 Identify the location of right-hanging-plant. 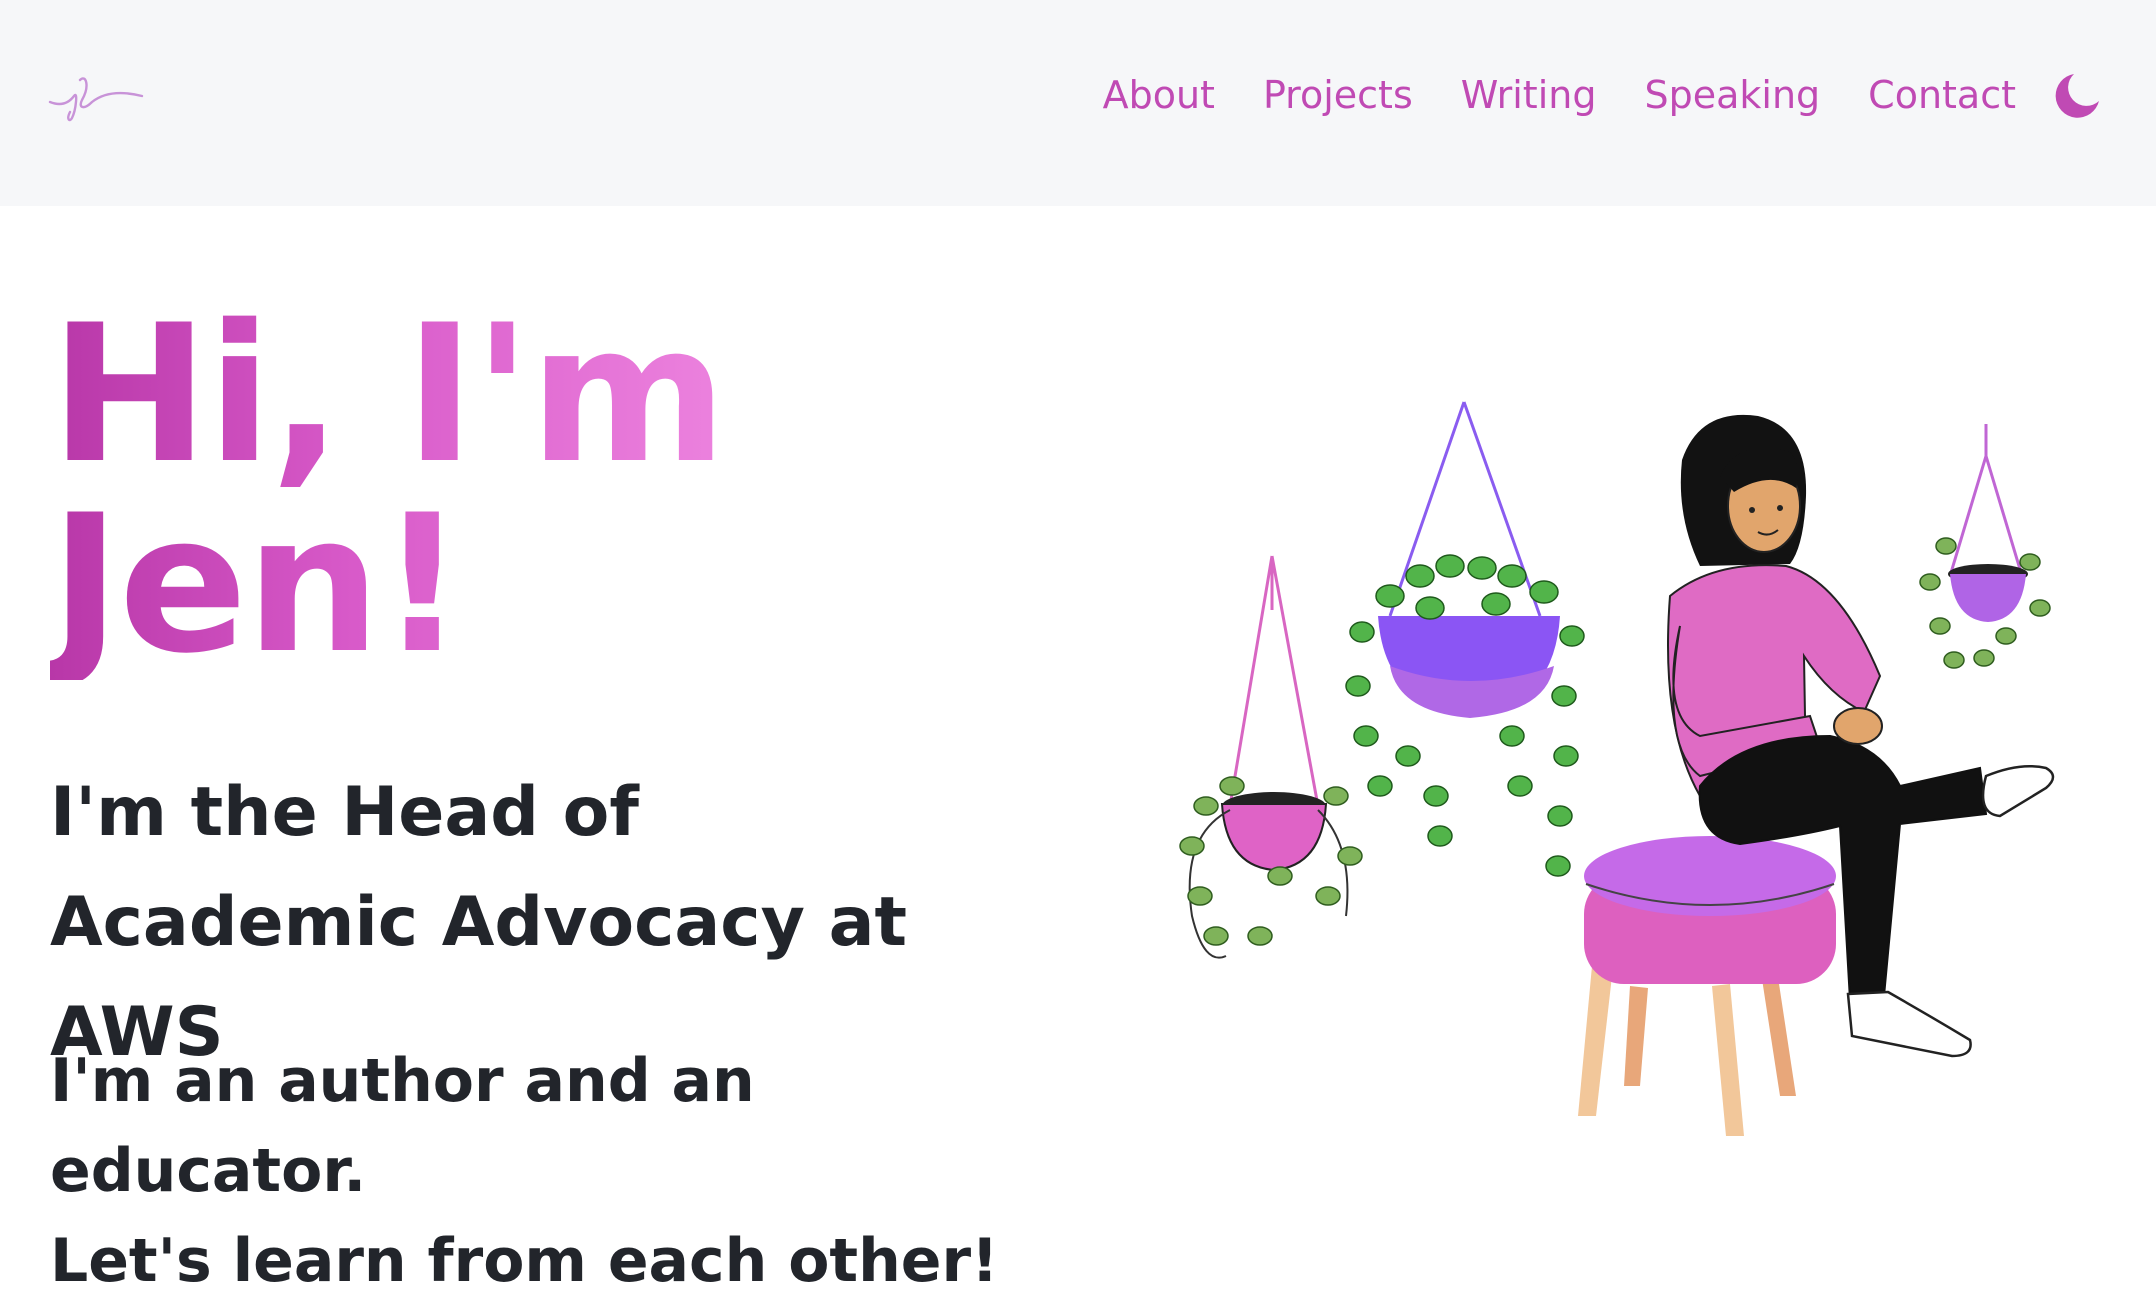
(1985, 546).